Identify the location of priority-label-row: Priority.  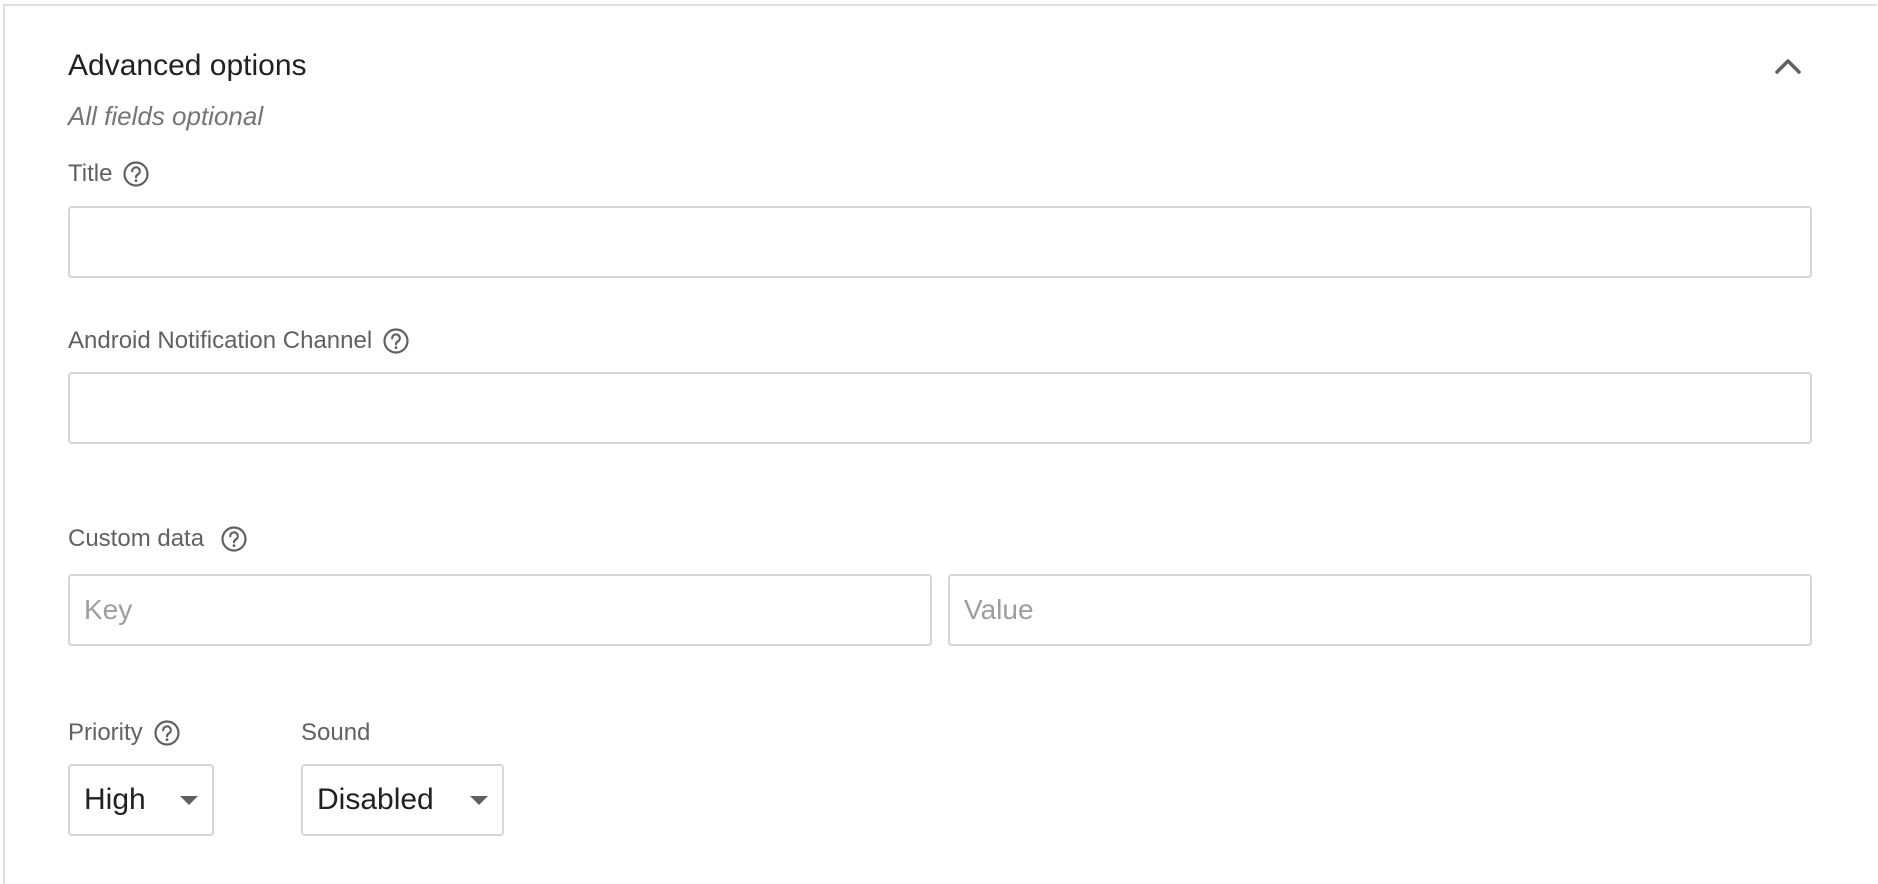
(124, 733).